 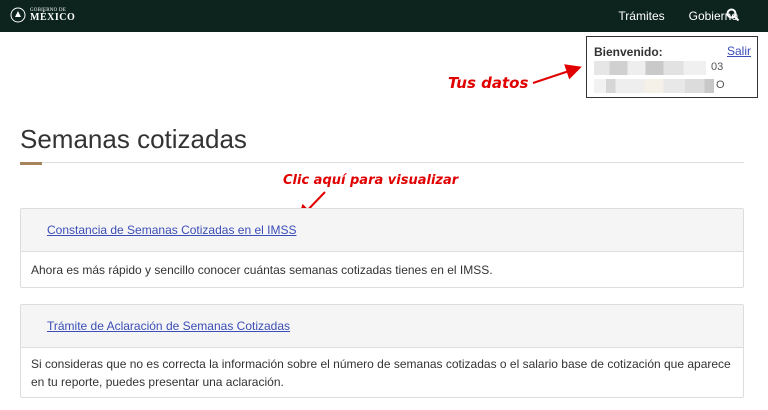 What do you see at coordinates (488, 83) in the screenshot?
I see `annotation-your-data: Tus datos` at bounding box center [488, 83].